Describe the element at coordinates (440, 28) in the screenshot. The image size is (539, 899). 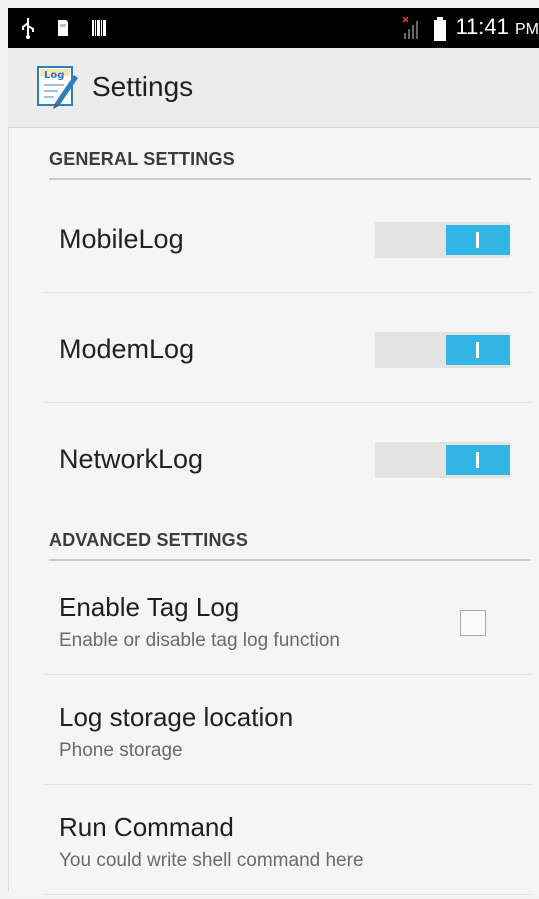
I see `battery-icon` at that location.